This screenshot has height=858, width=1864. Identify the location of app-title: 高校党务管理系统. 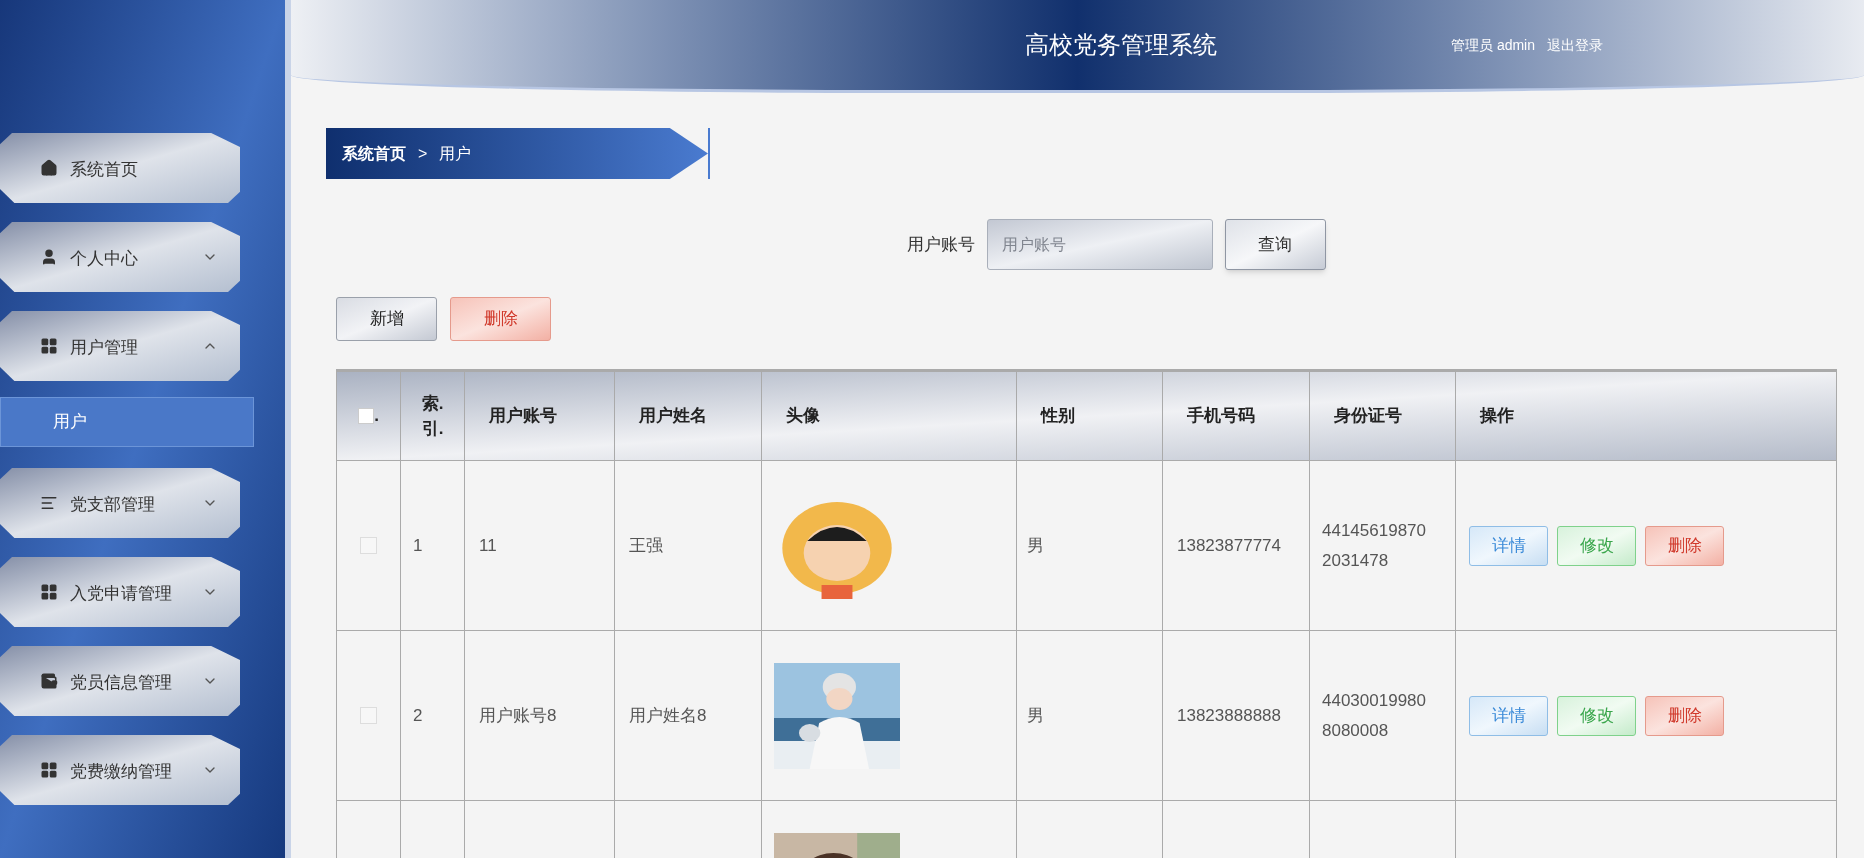
(1121, 45).